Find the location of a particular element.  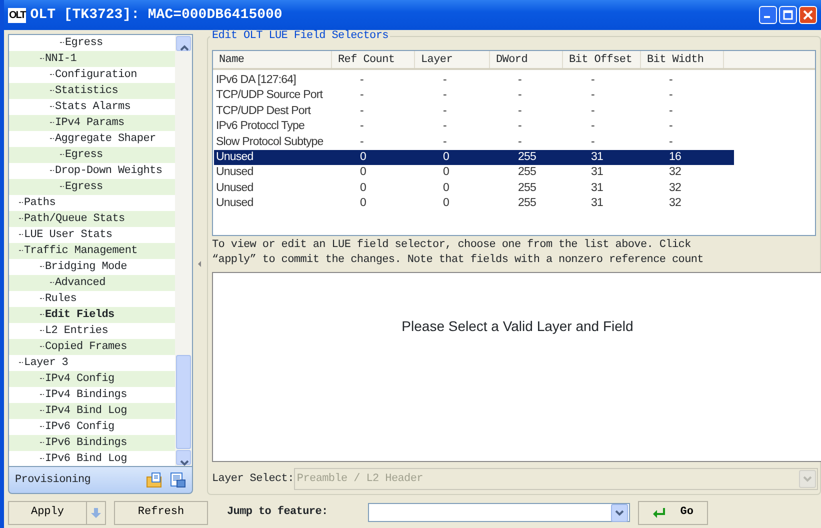

tree-item: IPv6 Config is located at coordinates (77, 427).